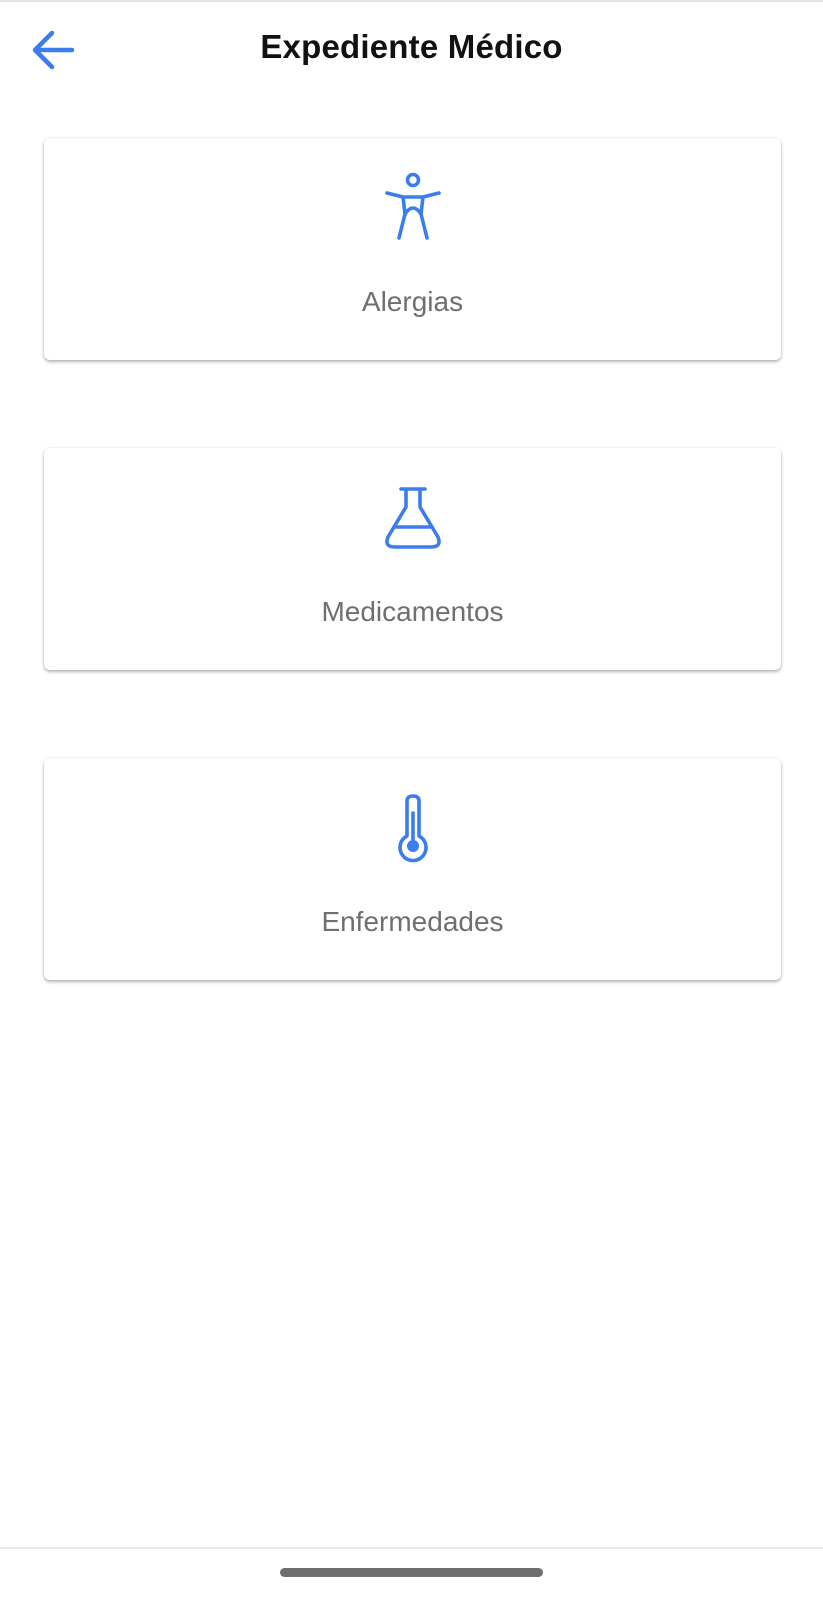  I want to click on app-bar: Expediente Médico, so click(411, 48).